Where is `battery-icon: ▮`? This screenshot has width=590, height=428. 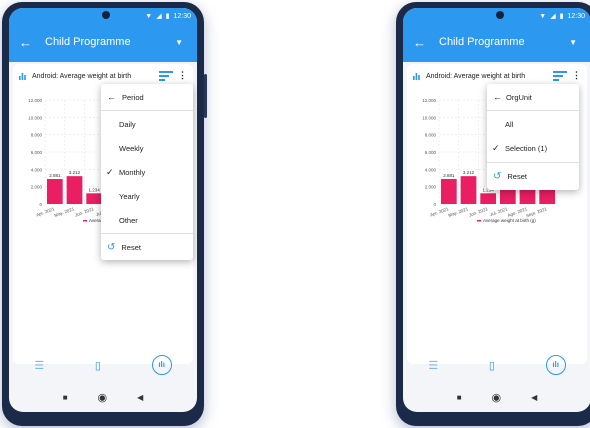 battery-icon: ▮ is located at coordinates (167, 16).